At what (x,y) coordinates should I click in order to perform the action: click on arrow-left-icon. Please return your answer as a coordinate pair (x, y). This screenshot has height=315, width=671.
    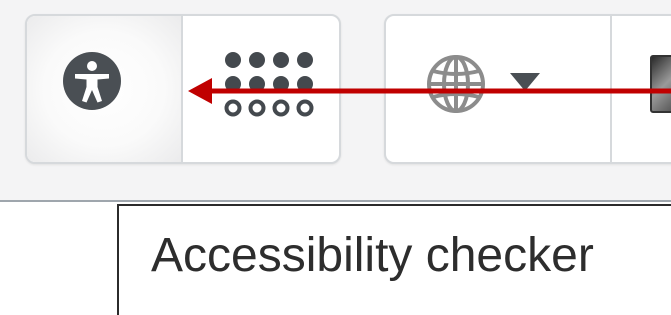
    Looking at the image, I should click on (429, 91).